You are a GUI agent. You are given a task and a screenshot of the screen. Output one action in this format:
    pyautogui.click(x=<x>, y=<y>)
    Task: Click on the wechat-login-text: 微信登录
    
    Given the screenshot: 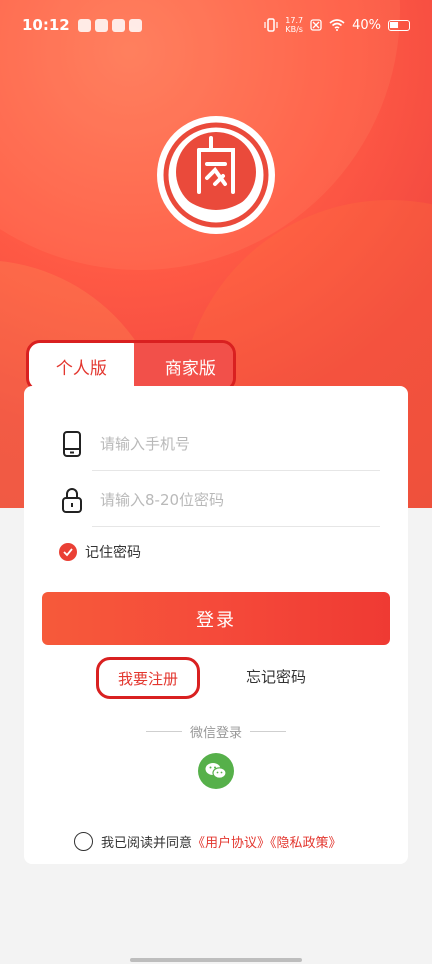 What is the action you would take?
    pyautogui.click(x=216, y=733)
    